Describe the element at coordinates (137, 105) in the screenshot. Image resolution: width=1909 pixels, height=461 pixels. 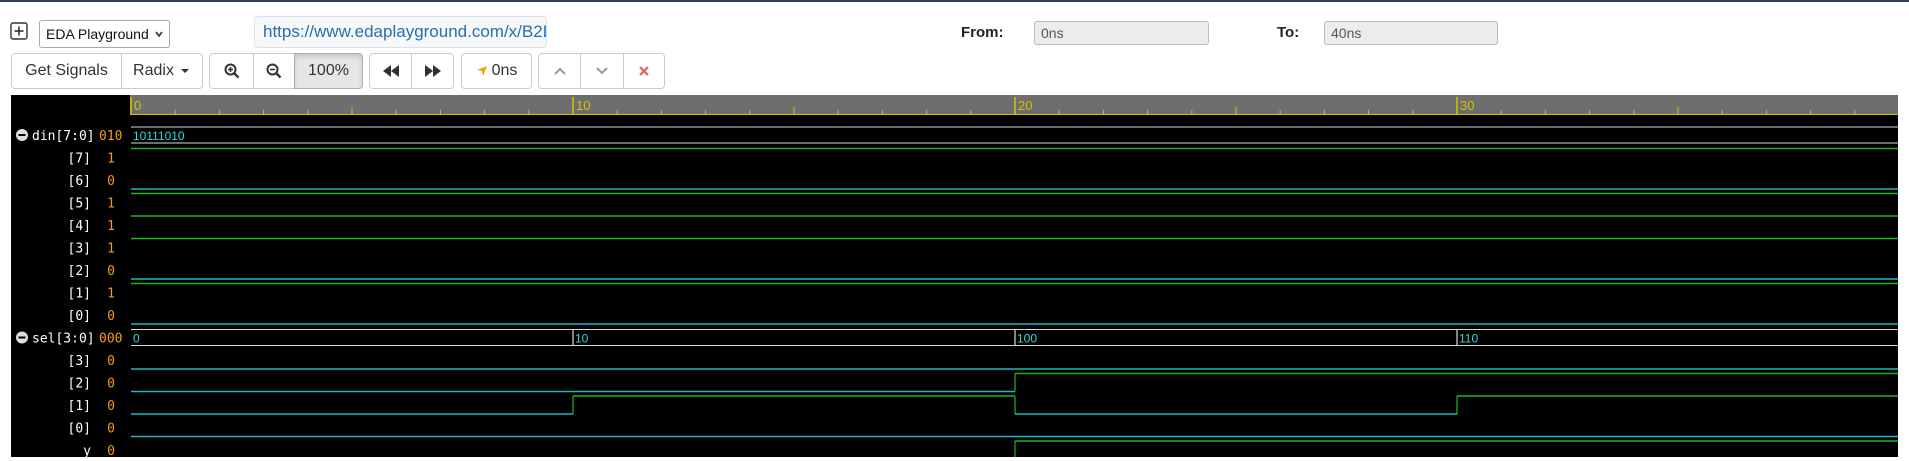
I see `ruler-tick-label: 0` at that location.